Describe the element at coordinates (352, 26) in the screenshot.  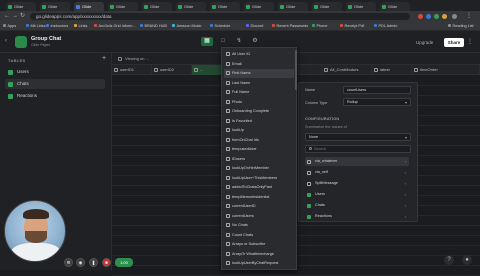
I see `bookmark-item: Receipt Pdf` at that location.